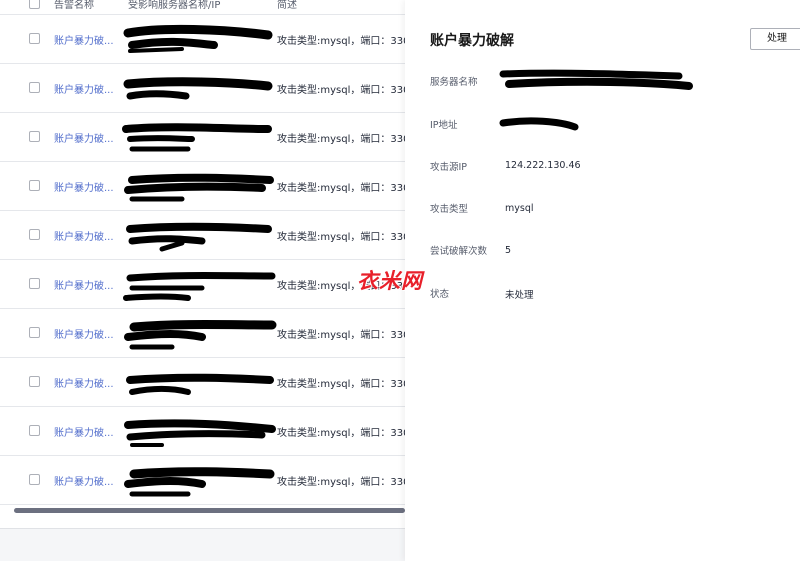 This screenshot has width=800, height=561. Describe the element at coordinates (440, 294) in the screenshot. I see `status-label: 状态` at that location.